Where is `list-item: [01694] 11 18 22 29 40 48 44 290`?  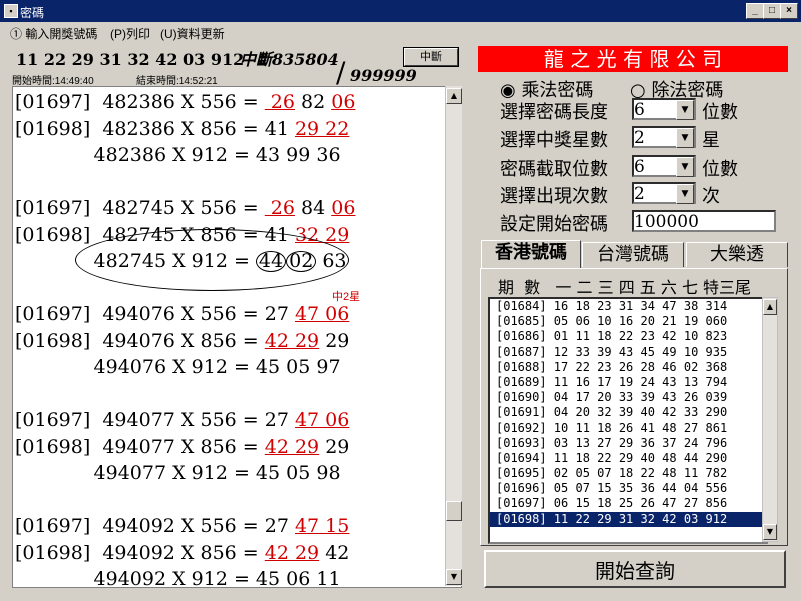 list-item: [01694] 11 18 22 29 40 48 44 290 is located at coordinates (628, 458).